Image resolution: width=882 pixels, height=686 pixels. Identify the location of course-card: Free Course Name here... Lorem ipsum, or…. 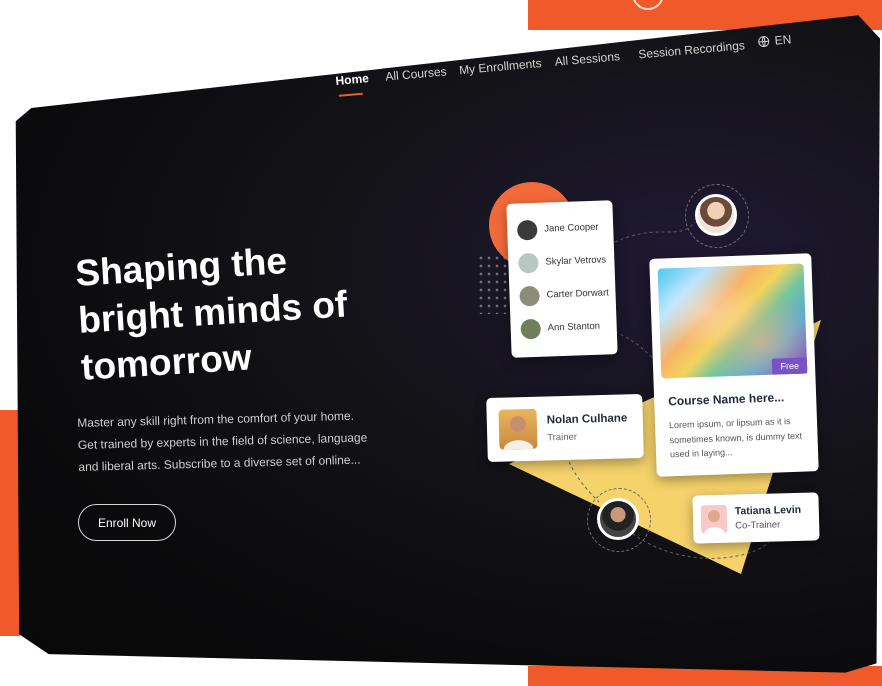
(734, 365).